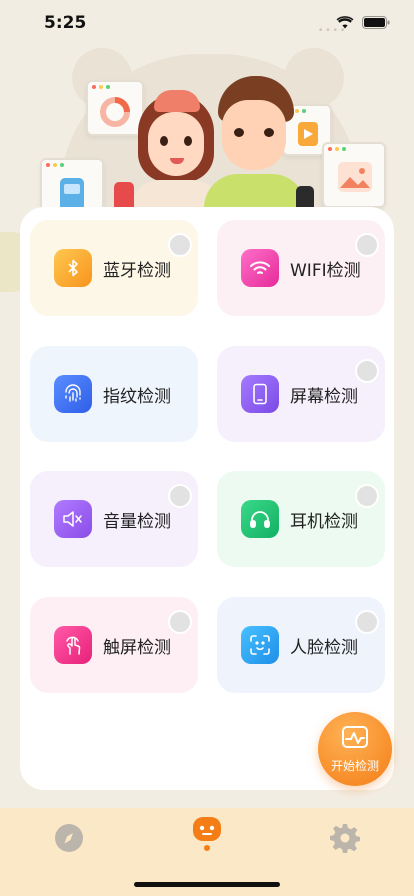  What do you see at coordinates (73, 645) in the screenshot?
I see `touch-icon` at bounding box center [73, 645].